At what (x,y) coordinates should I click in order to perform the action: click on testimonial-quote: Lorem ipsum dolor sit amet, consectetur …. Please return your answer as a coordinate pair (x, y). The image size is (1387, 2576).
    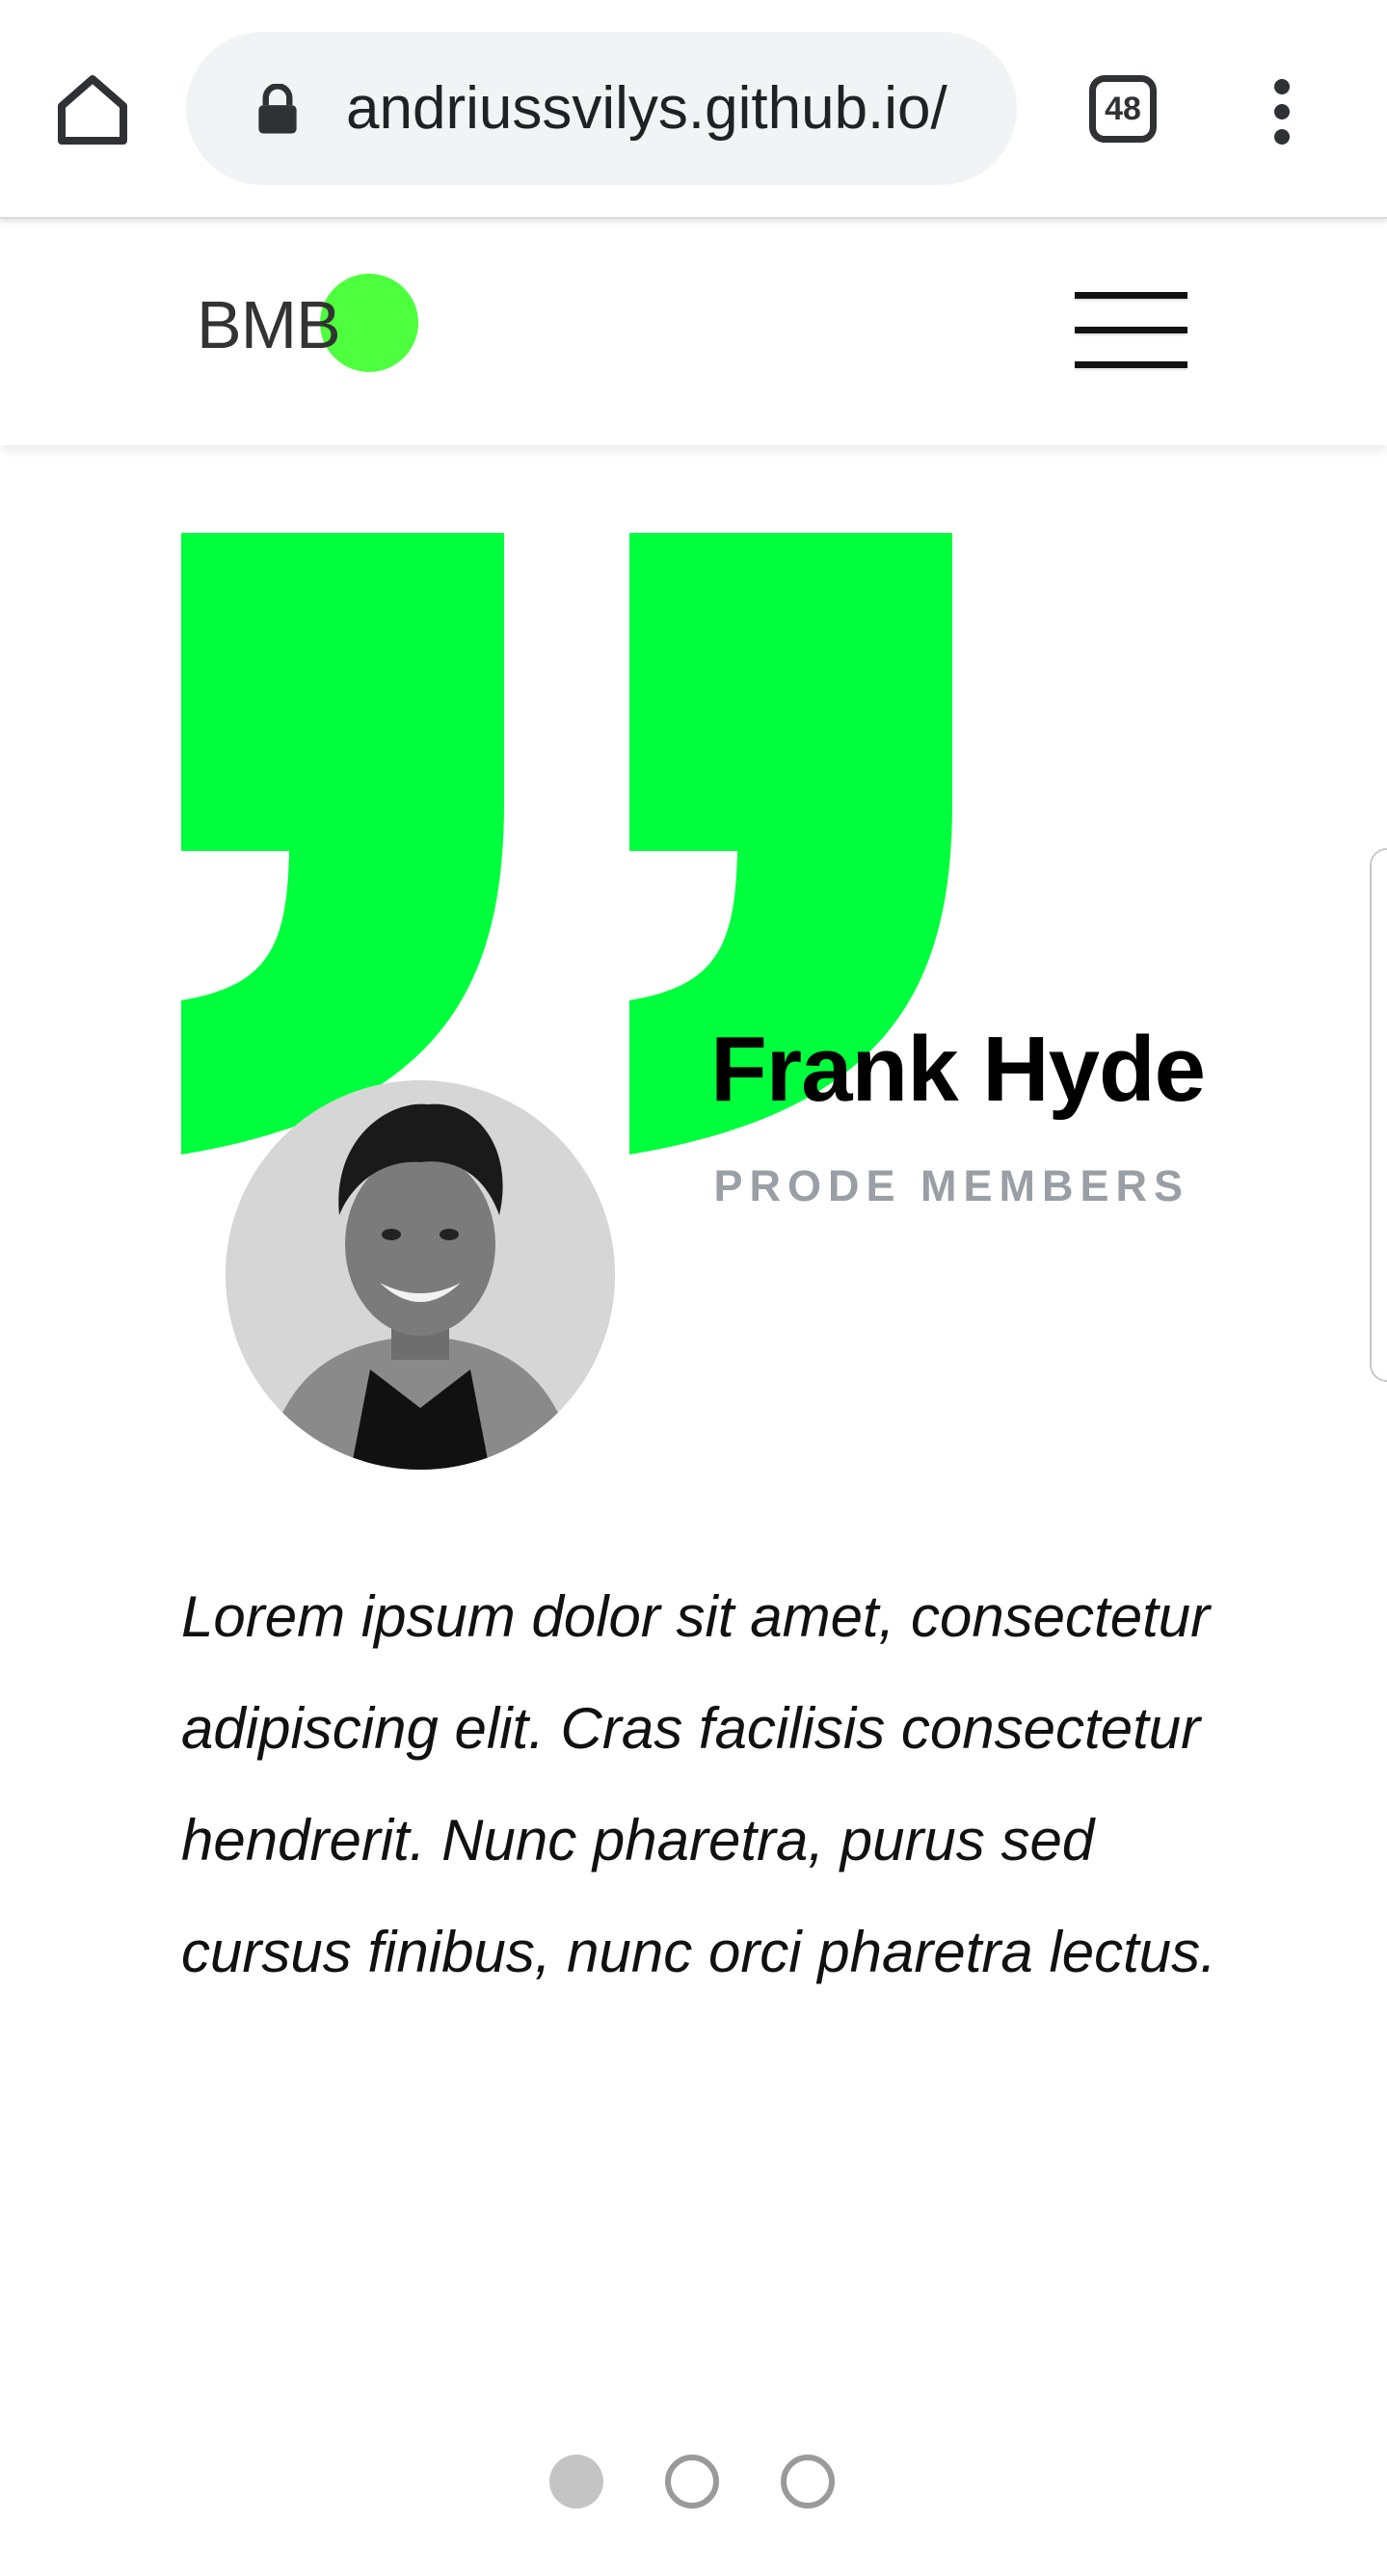
    Looking at the image, I should click on (698, 1784).